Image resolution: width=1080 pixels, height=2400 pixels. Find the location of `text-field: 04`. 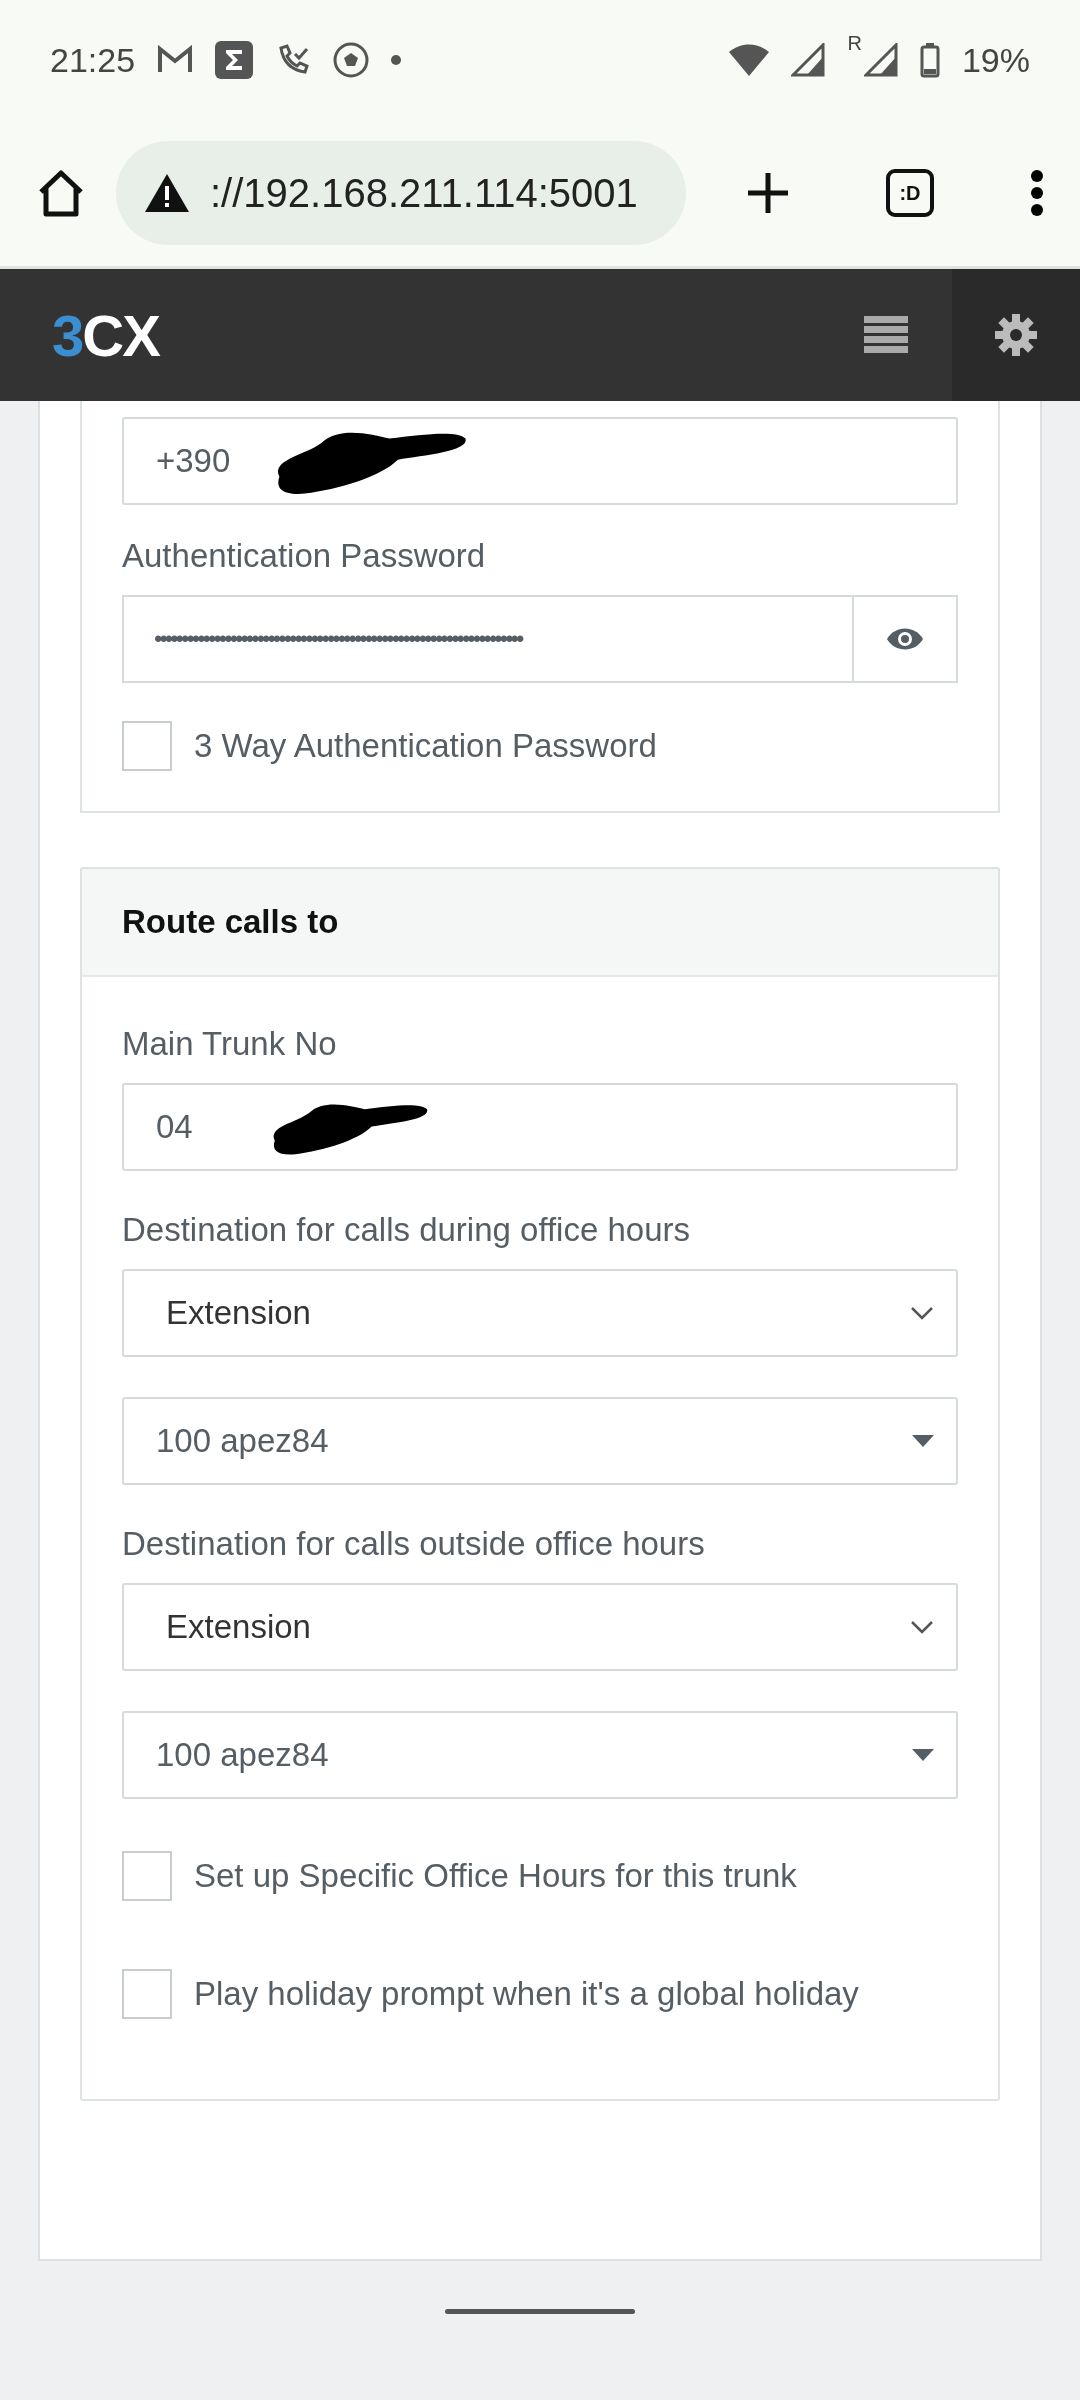

text-field: 04 is located at coordinates (540, 1127).